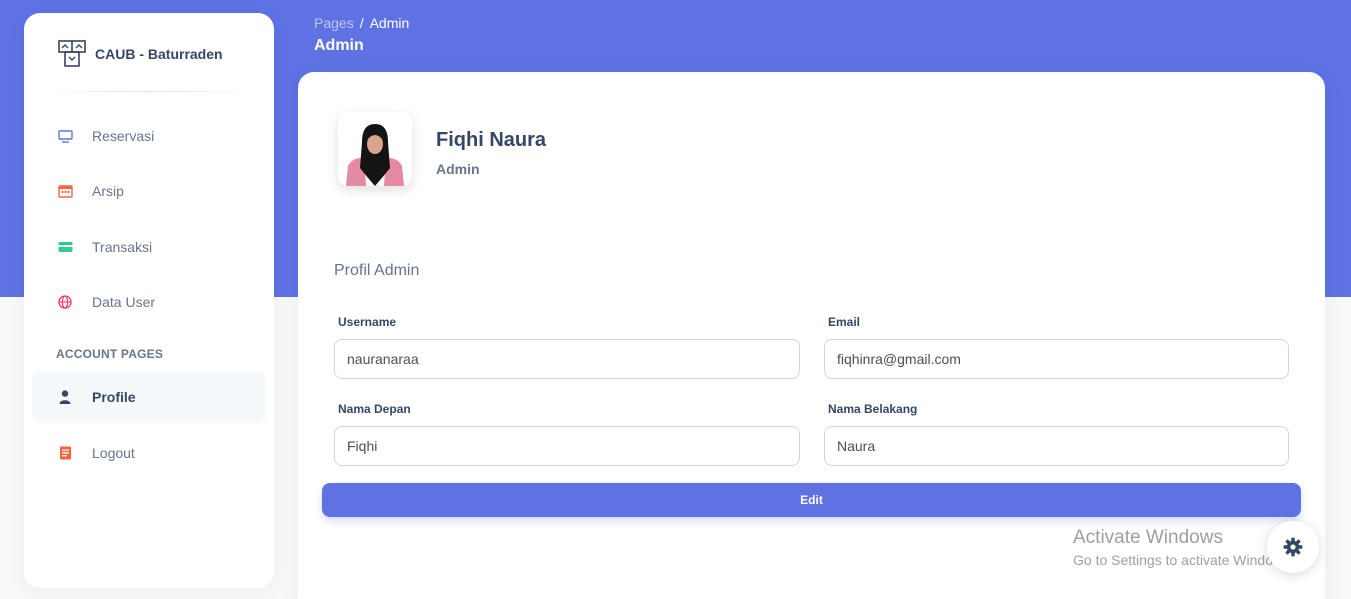 Image resolution: width=1351 pixels, height=599 pixels. What do you see at coordinates (1056, 446) in the screenshot?
I see `last-name-field` at bounding box center [1056, 446].